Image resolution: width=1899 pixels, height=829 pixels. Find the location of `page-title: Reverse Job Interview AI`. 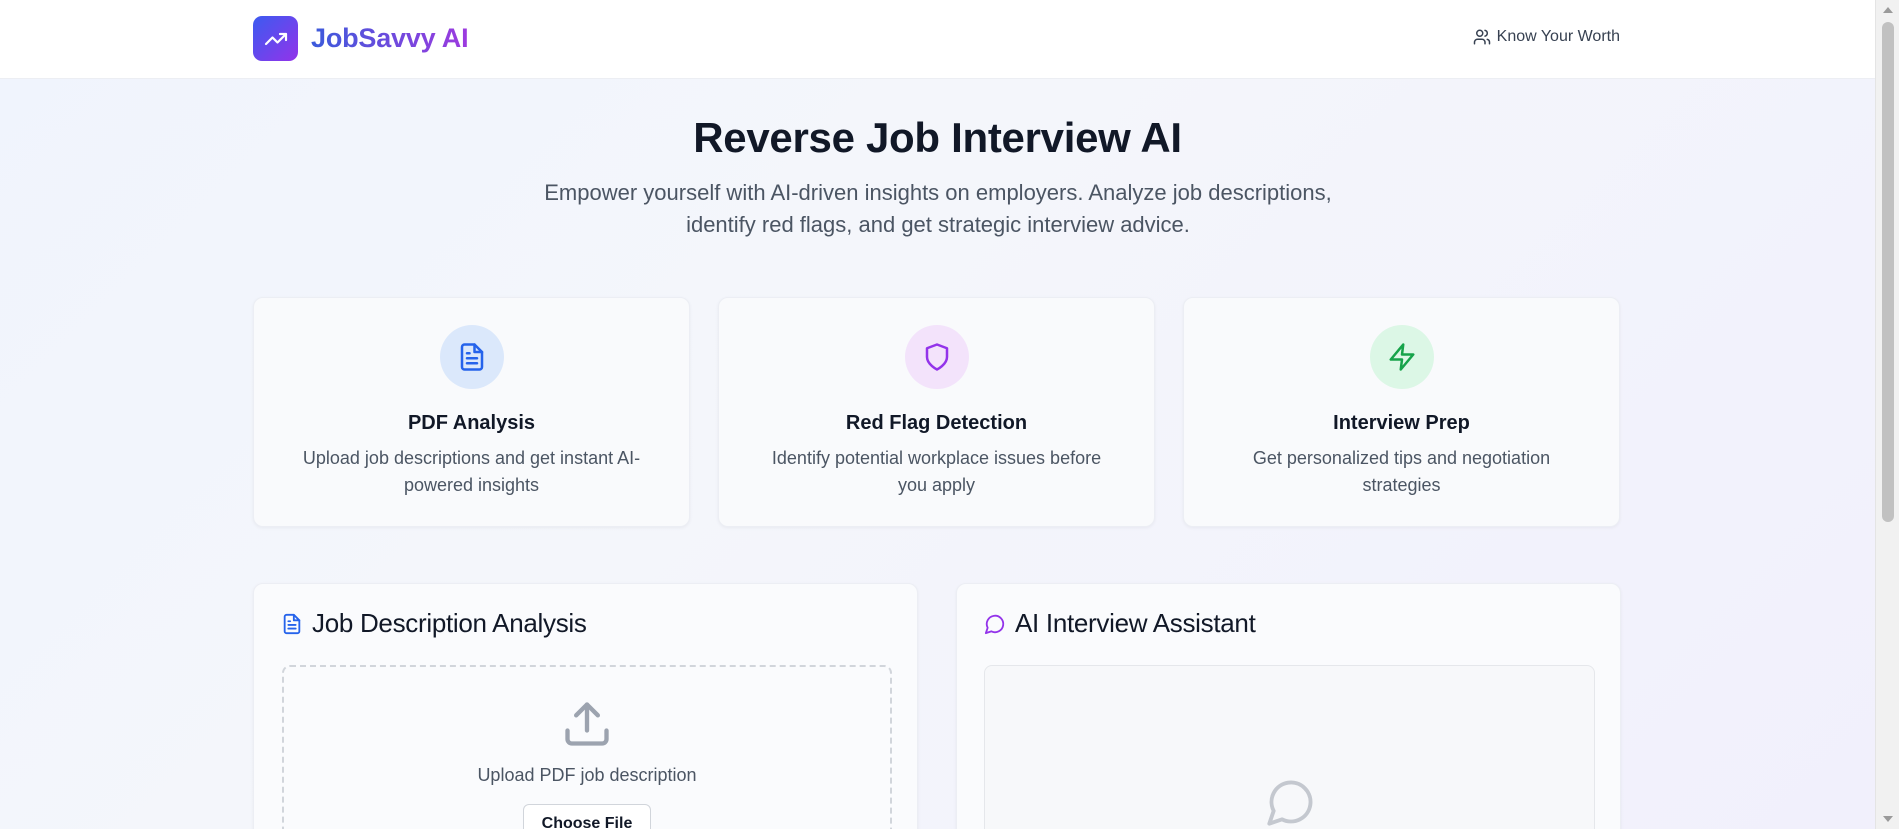

page-title: Reverse Job Interview AI is located at coordinates (937, 137).